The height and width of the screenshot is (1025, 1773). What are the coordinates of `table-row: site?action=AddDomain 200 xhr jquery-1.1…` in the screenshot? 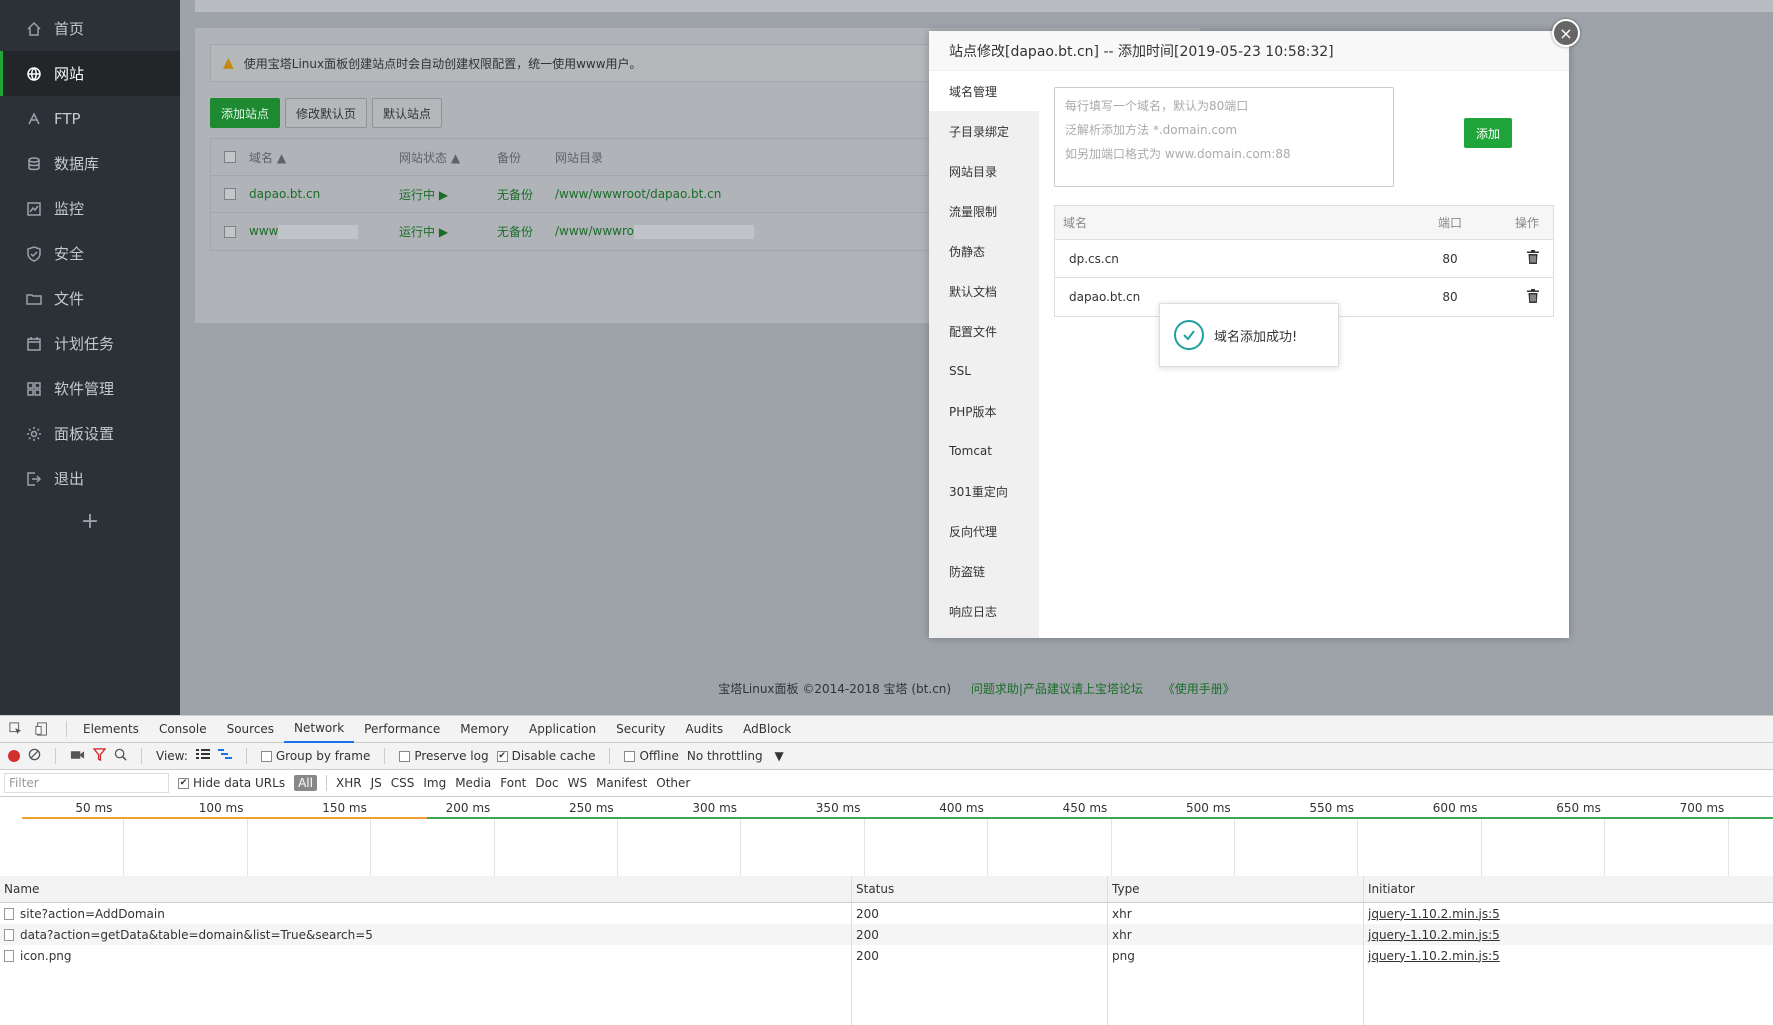 It's located at (886, 913).